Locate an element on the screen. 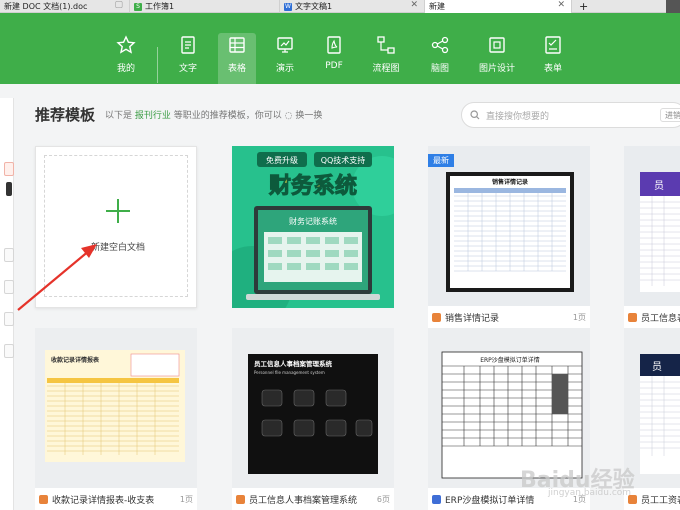 Image resolution: width=680 pixels, height=510 pixels. ribbon-label: 图片设计 is located at coordinates (496, 69).